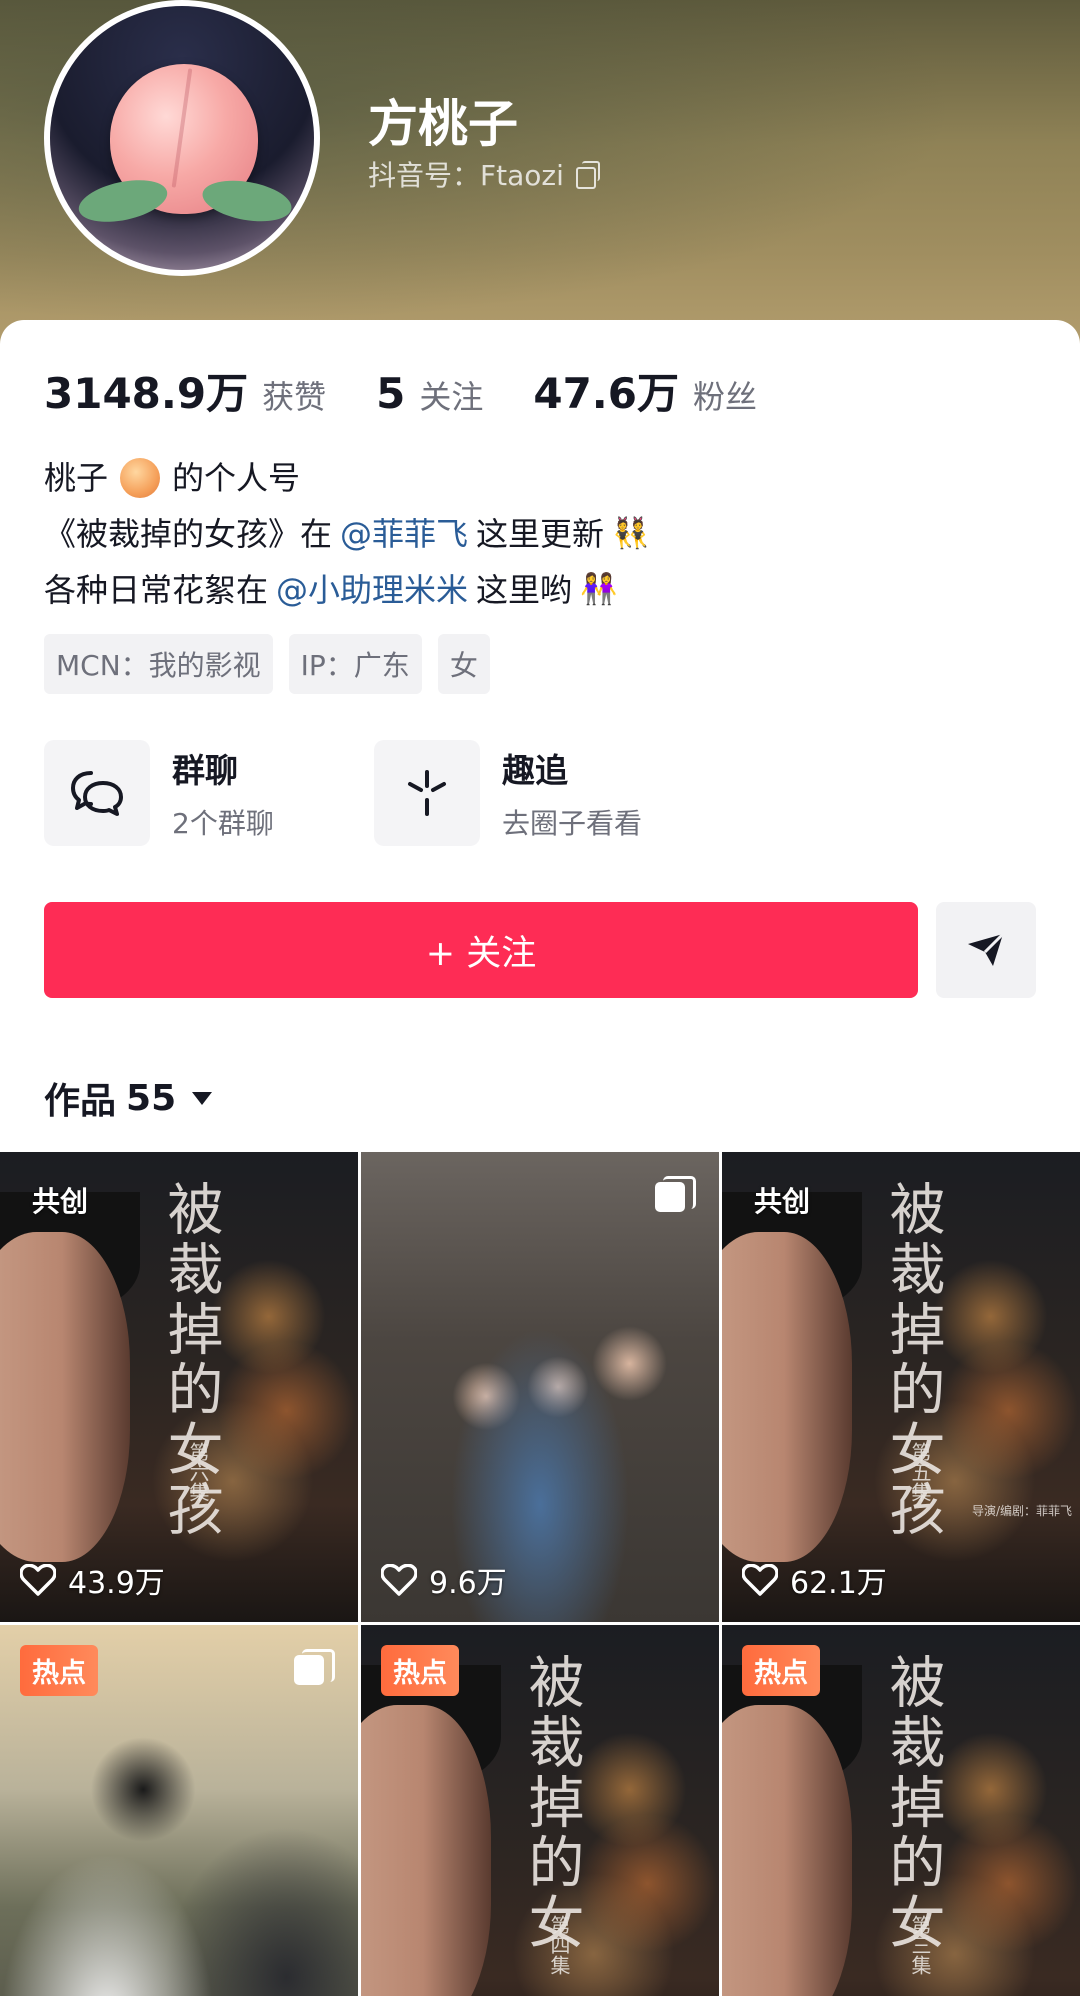 The width and height of the screenshot is (1080, 1996). I want to click on entry-subtitle: 去圈子看看, so click(572, 823).